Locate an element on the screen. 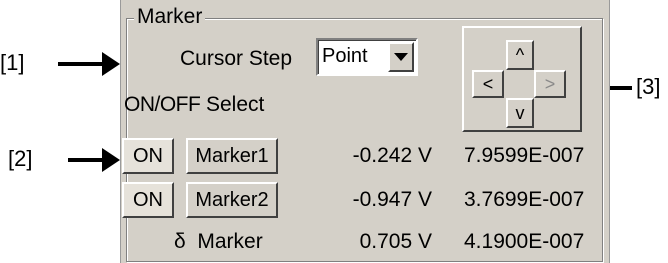 This screenshot has width=668, height=263. marker-group-title: Marker is located at coordinates (170, 17).